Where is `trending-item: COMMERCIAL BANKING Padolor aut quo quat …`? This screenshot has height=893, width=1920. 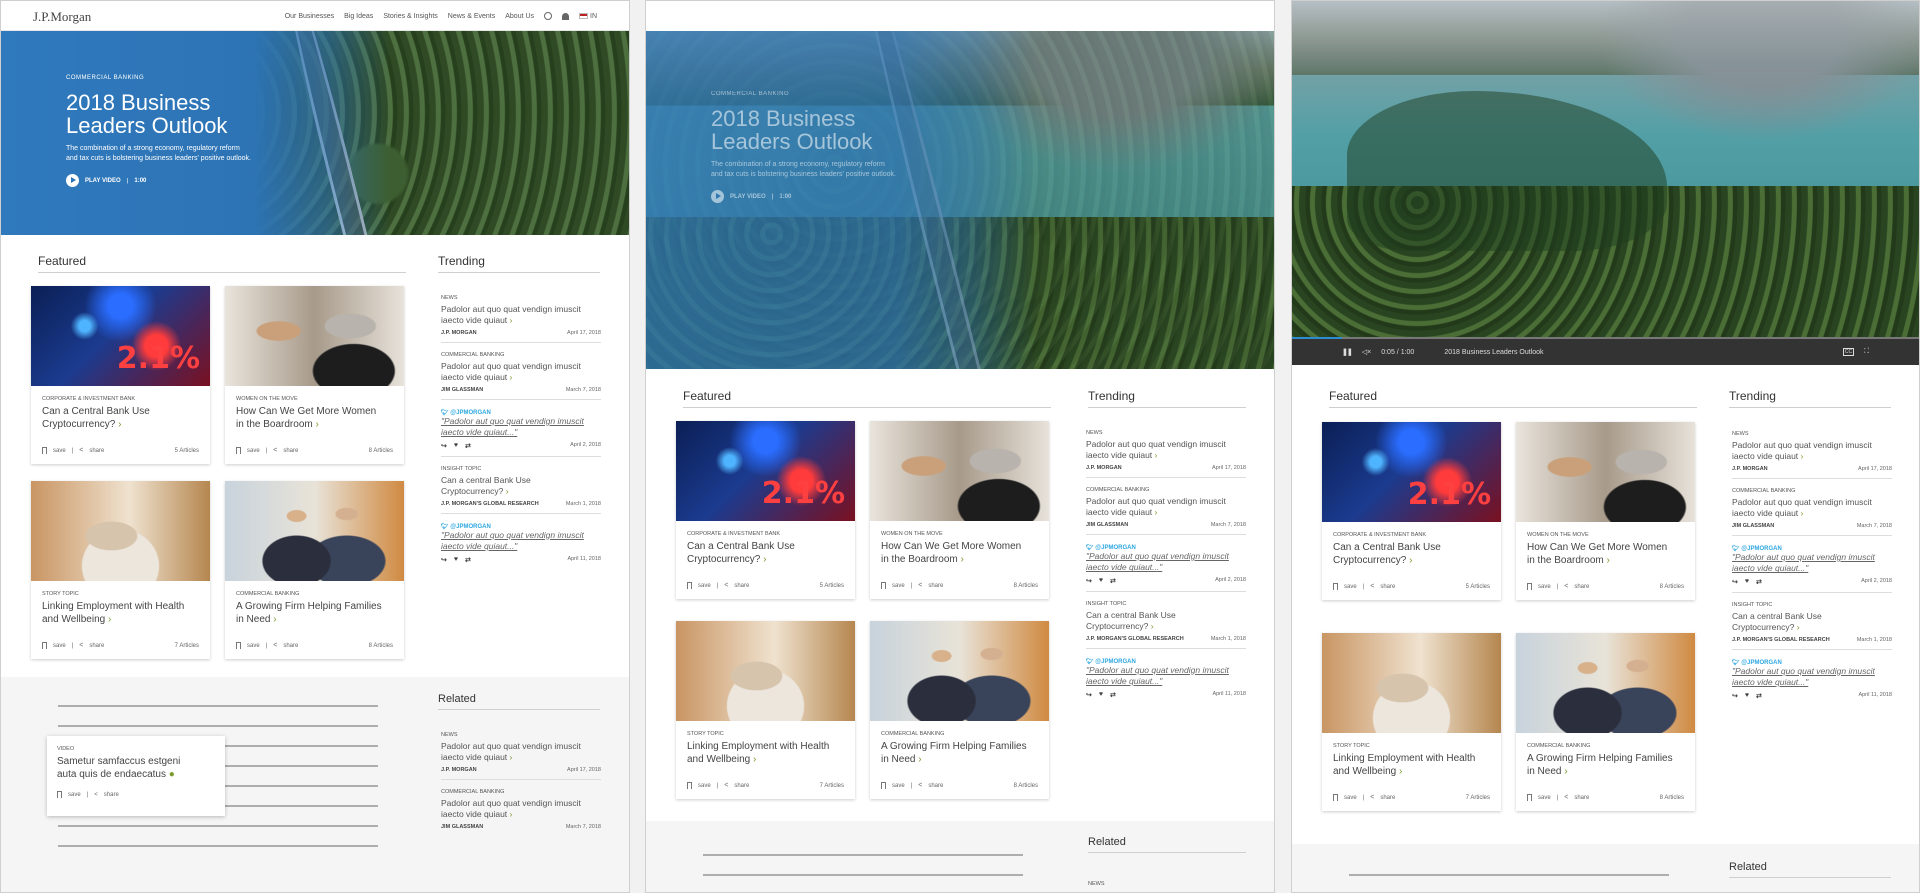
trending-item: COMMERCIAL BANKING Padolor aut quo quat … is located at coordinates (1812, 507).